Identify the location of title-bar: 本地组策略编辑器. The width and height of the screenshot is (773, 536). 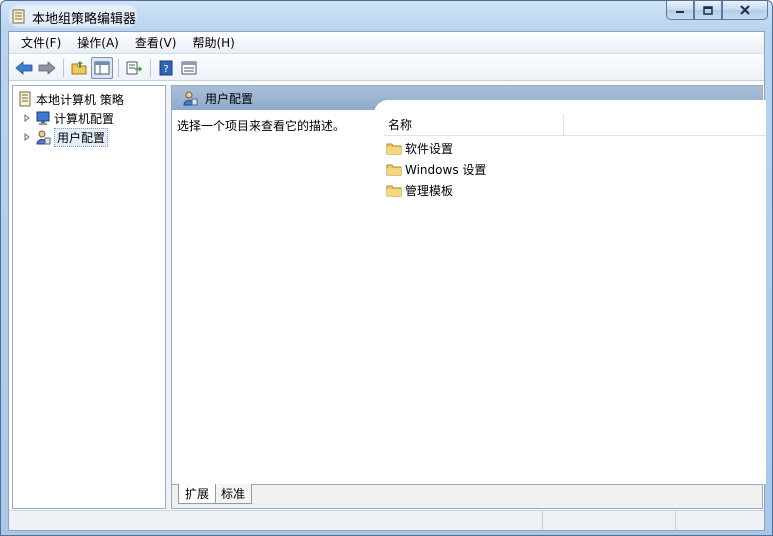
(386, 16).